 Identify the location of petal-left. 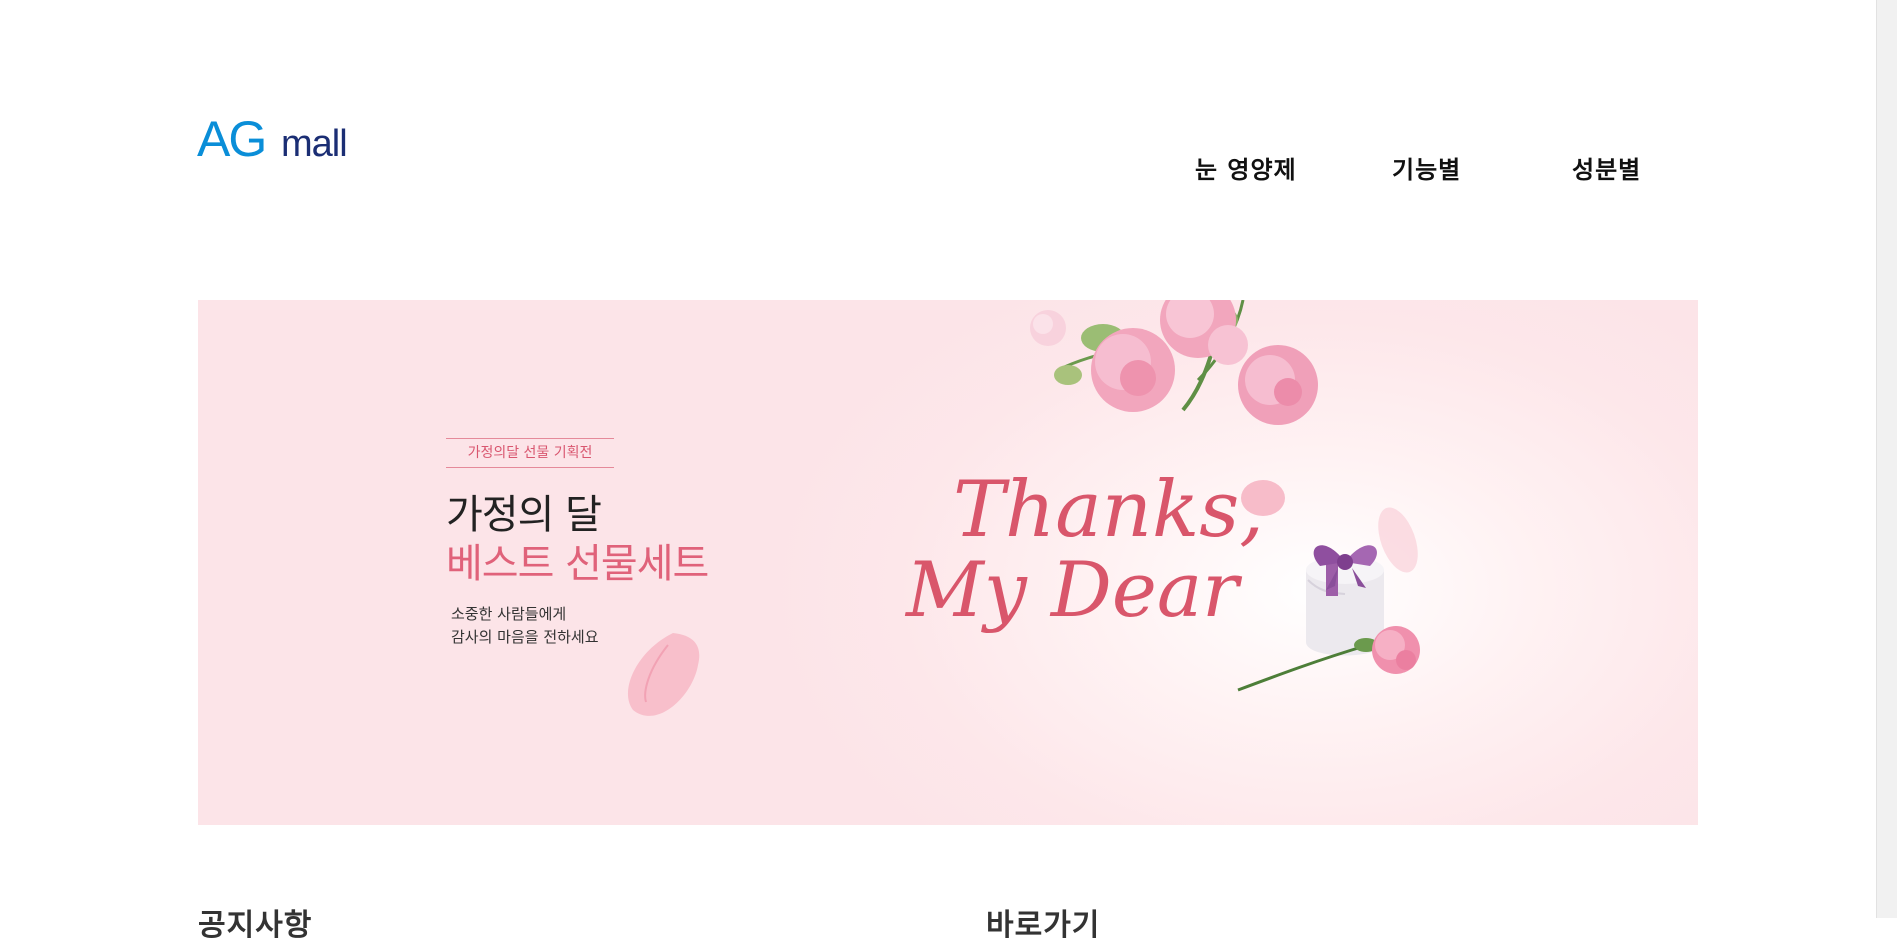
(663, 674).